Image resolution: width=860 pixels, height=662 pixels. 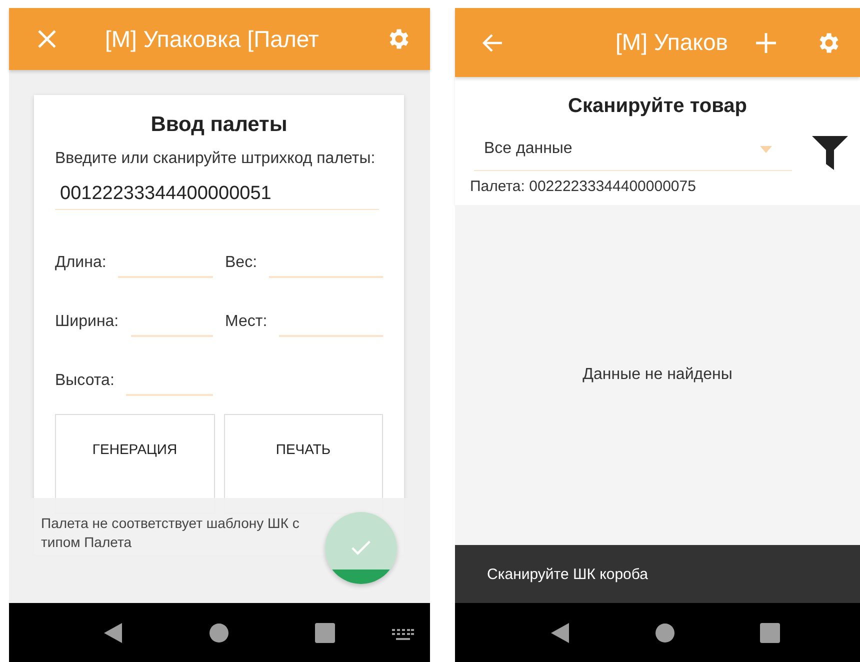 I want to click on keyboard-icon, so click(x=403, y=635).